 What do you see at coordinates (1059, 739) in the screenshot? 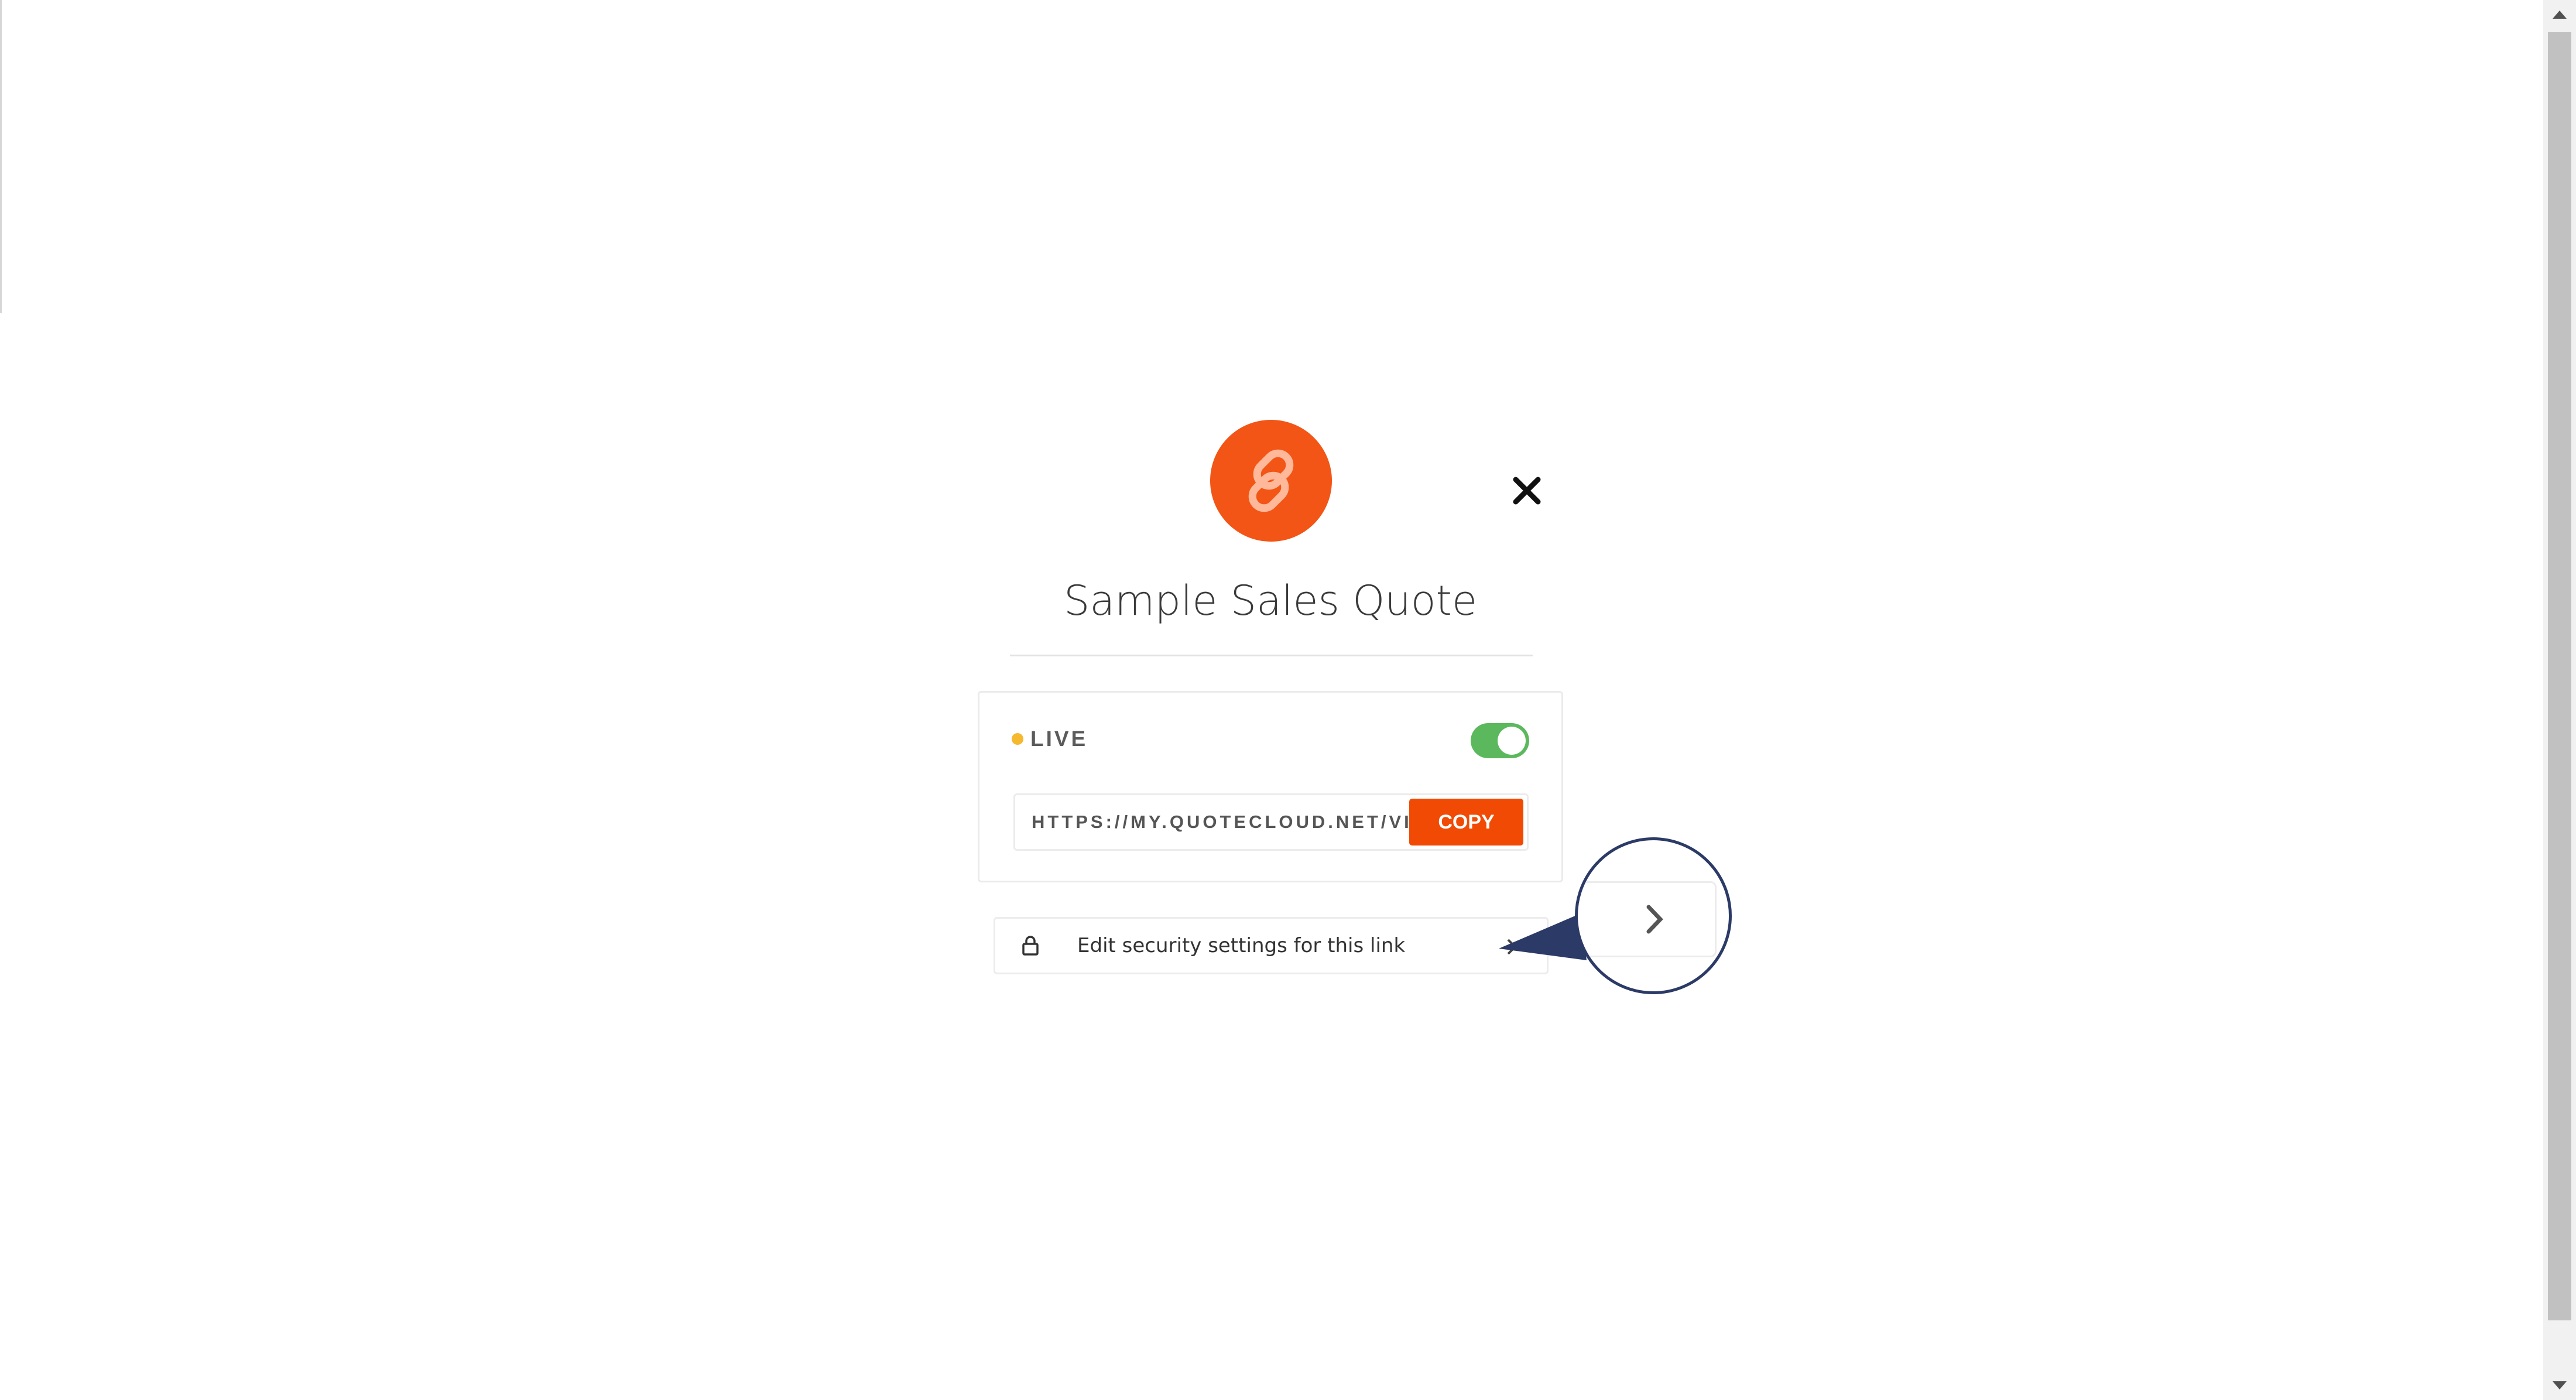
I see `status-label: LIVE` at bounding box center [1059, 739].